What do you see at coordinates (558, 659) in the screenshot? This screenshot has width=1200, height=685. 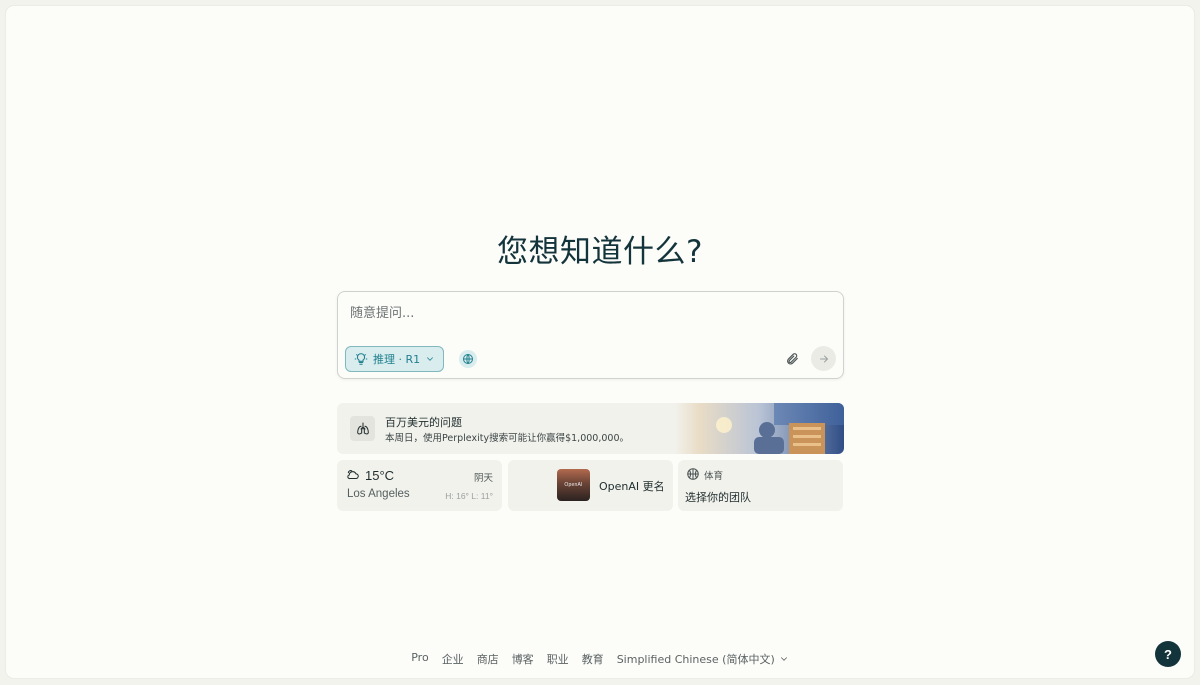 I see `footer-link-careers: 职业` at bounding box center [558, 659].